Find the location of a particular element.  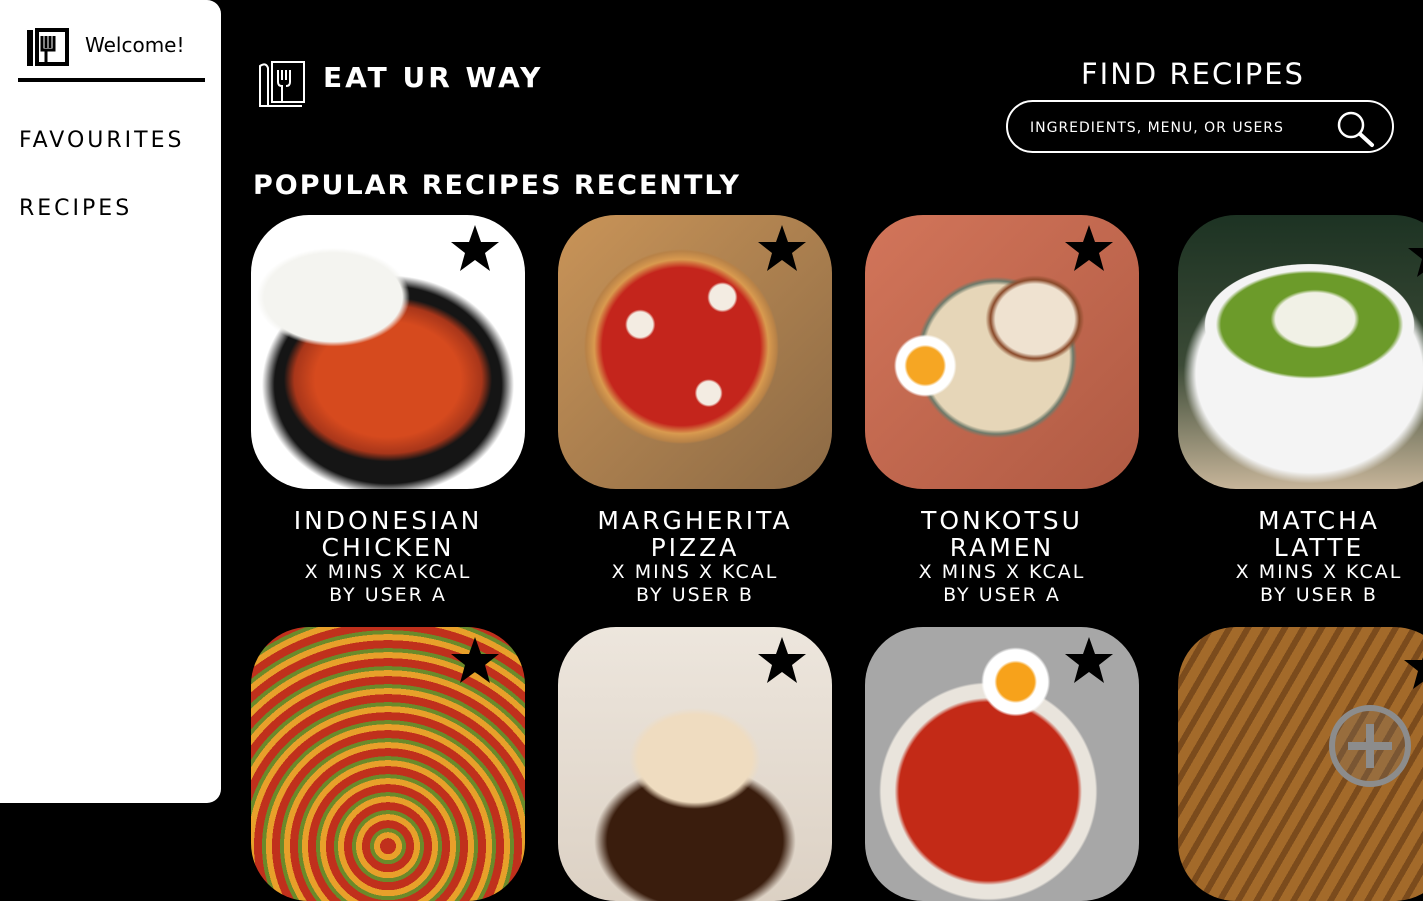

section-title: POPULAR RECIPES RECENTLY is located at coordinates (497, 185).